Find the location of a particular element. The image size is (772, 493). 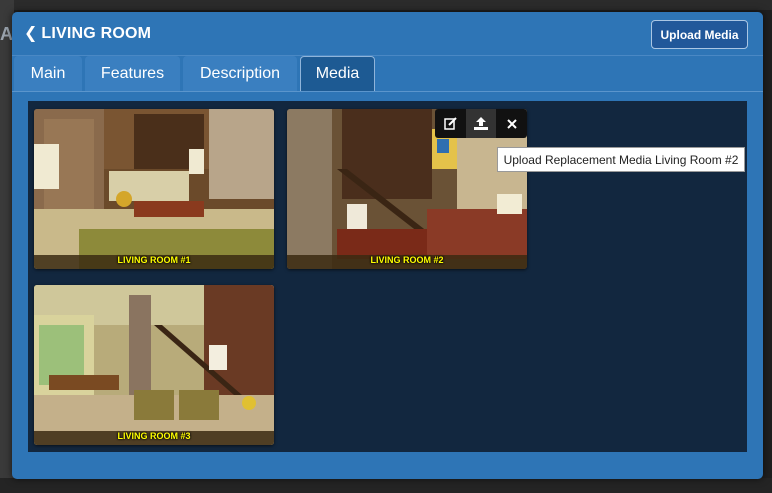

upload-icon is located at coordinates (481, 123).